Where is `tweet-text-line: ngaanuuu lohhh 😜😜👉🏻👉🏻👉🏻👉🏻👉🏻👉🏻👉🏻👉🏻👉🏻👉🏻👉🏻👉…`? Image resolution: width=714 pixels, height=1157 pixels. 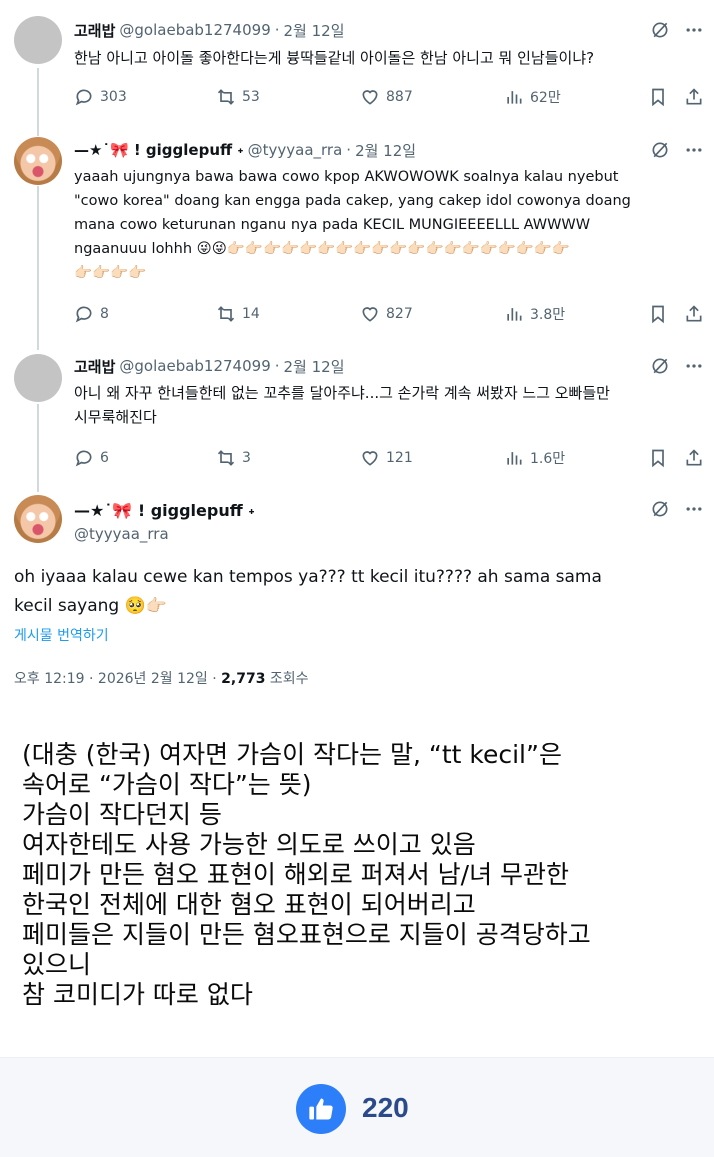
tweet-text-line: ngaanuuu lohhh 😜😜👉🏻👉🏻👉🏻👉🏻👉🏻👉🏻👉🏻👉🏻👉🏻👉🏻👉🏻👉… is located at coordinates (322, 249).